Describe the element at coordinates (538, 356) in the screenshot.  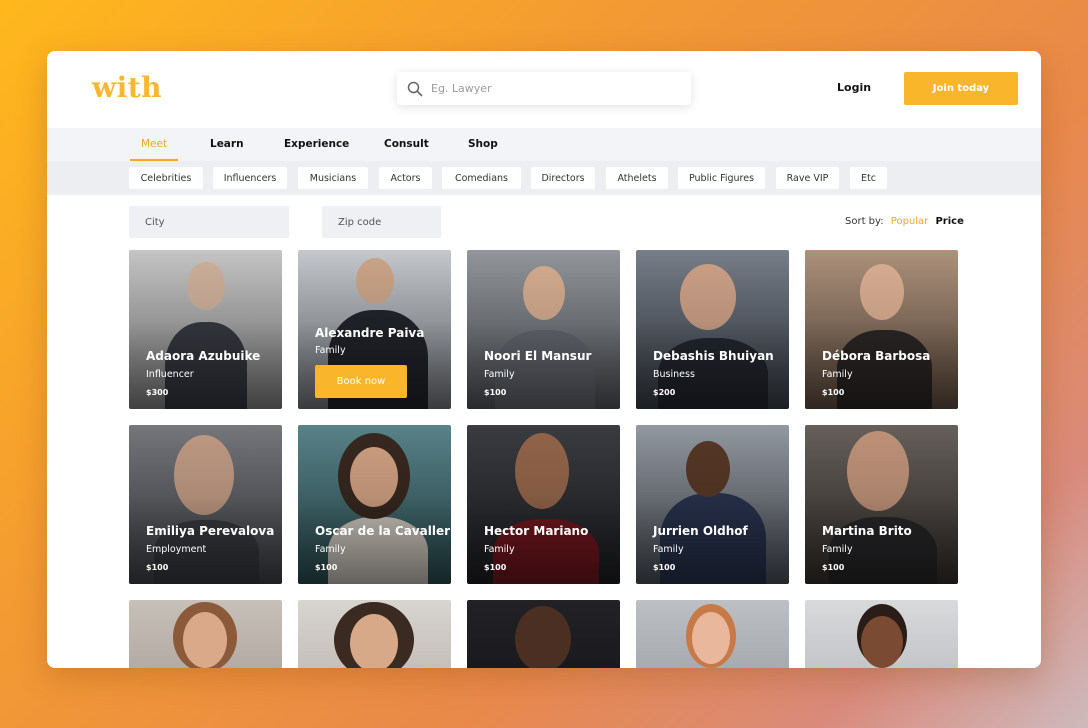
I see `profile-name: Noori El Mansur` at that location.